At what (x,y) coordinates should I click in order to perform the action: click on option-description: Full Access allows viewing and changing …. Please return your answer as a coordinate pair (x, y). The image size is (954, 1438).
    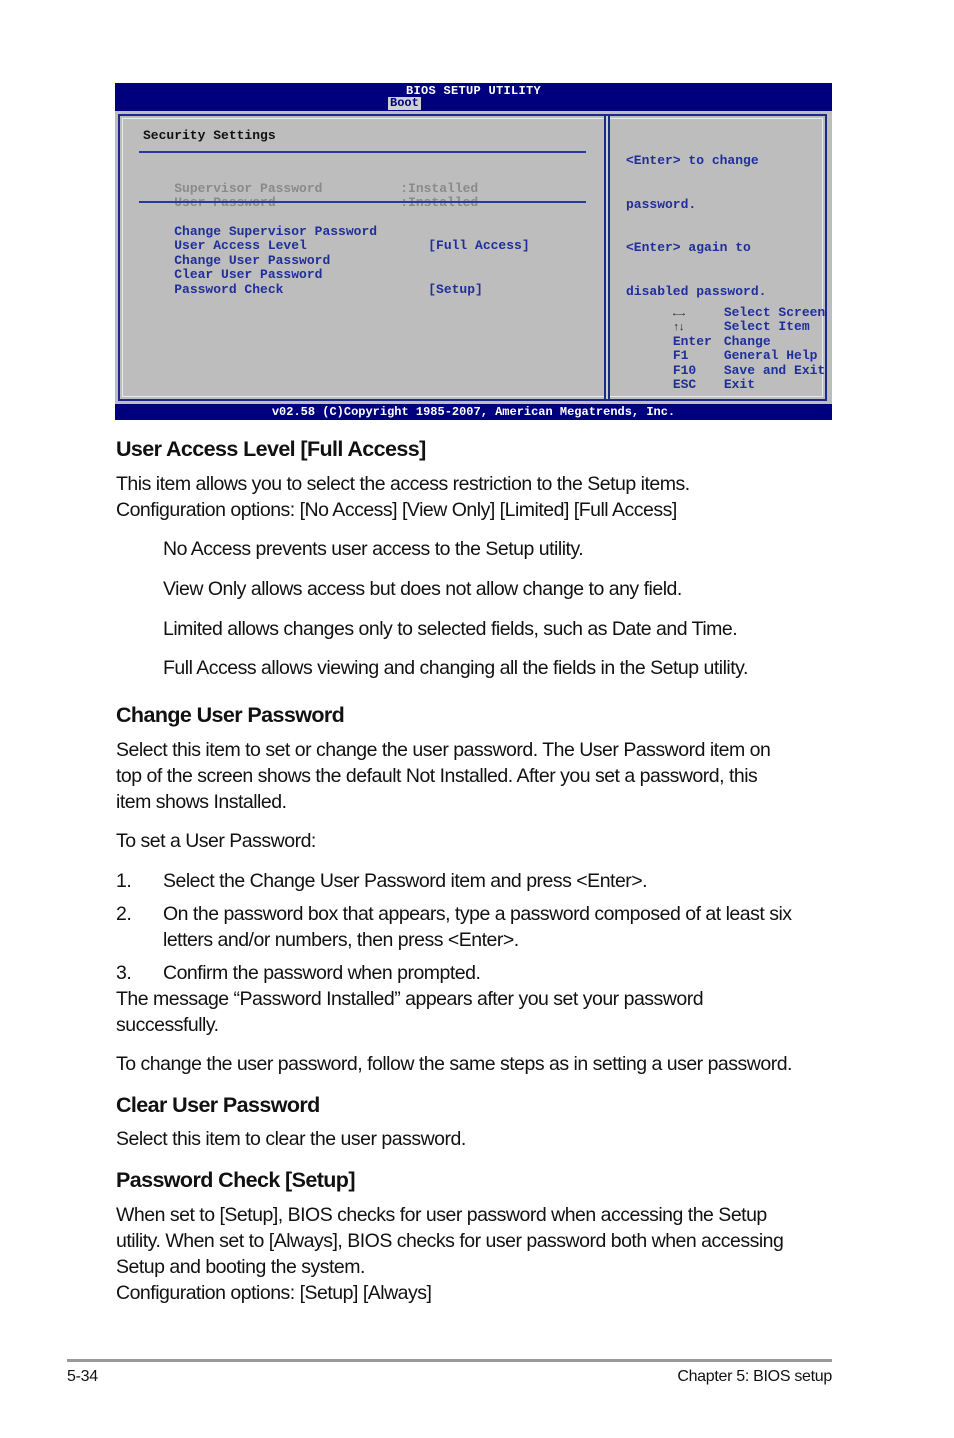
    Looking at the image, I should click on (455, 668).